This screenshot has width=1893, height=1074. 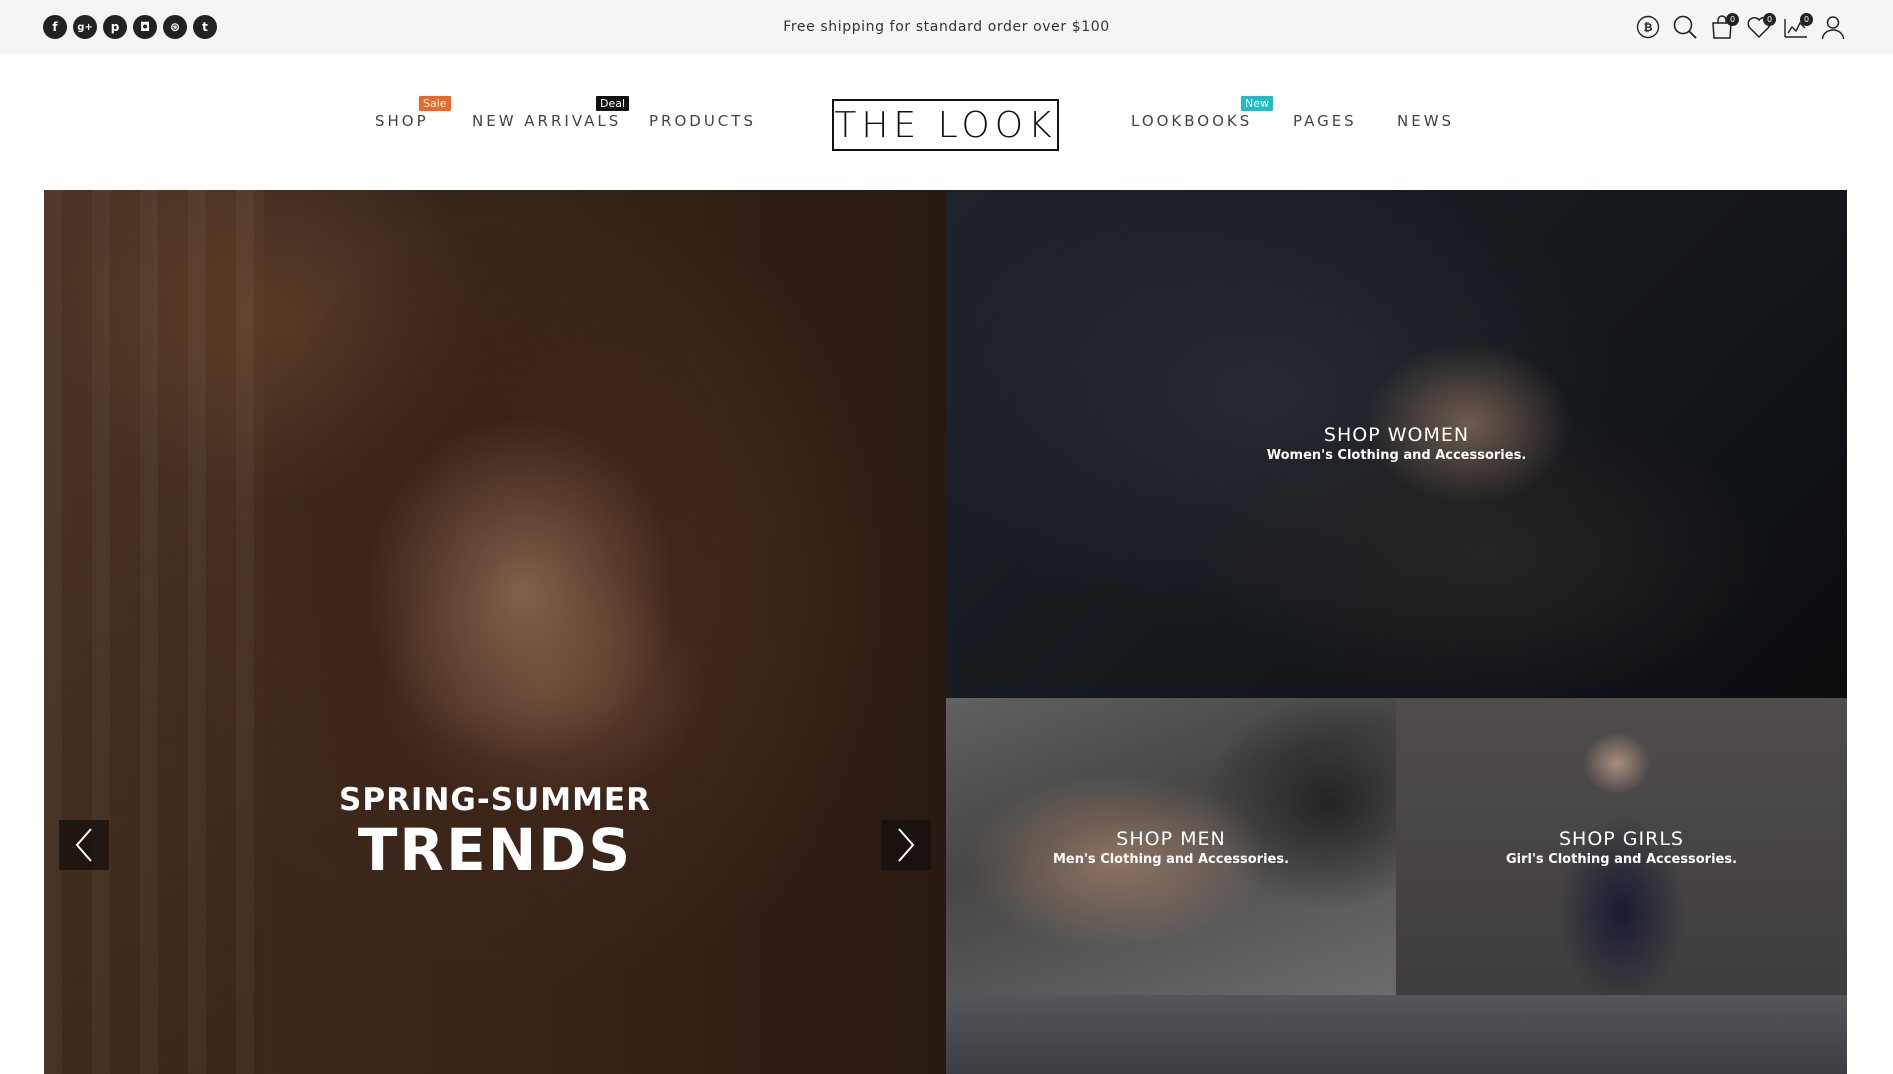 I want to click on bitcoin-icon: ₿, so click(x=1648, y=27).